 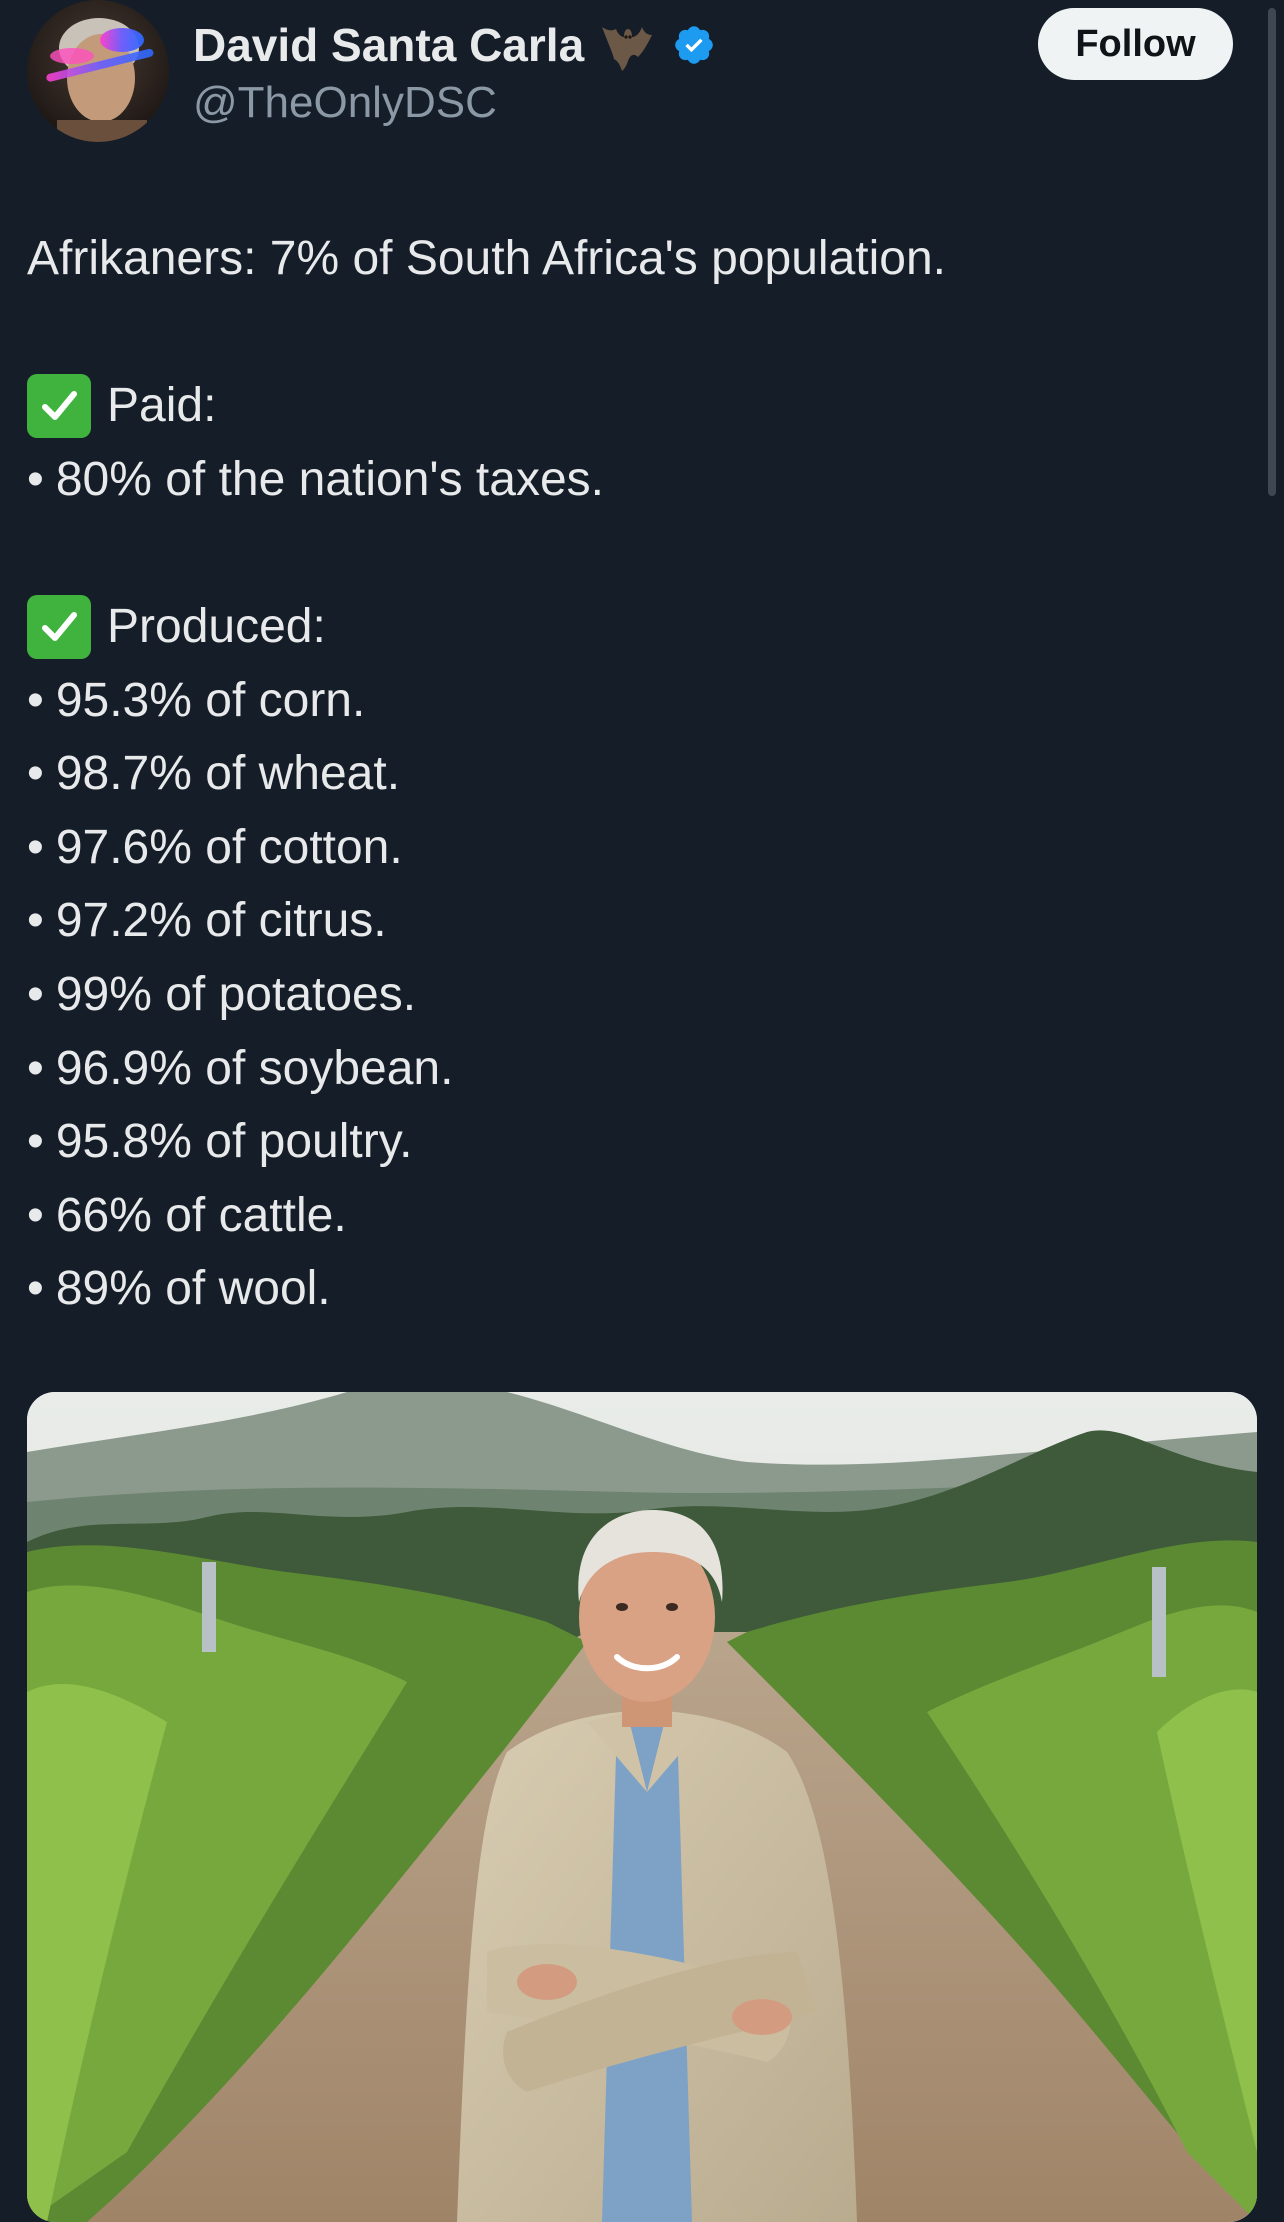 I want to click on avatar-image, so click(x=98, y=71).